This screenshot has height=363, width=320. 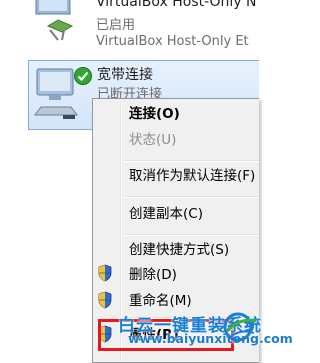 What do you see at coordinates (125, 75) in the screenshot?
I see `connection-name: 宽带连接` at bounding box center [125, 75].